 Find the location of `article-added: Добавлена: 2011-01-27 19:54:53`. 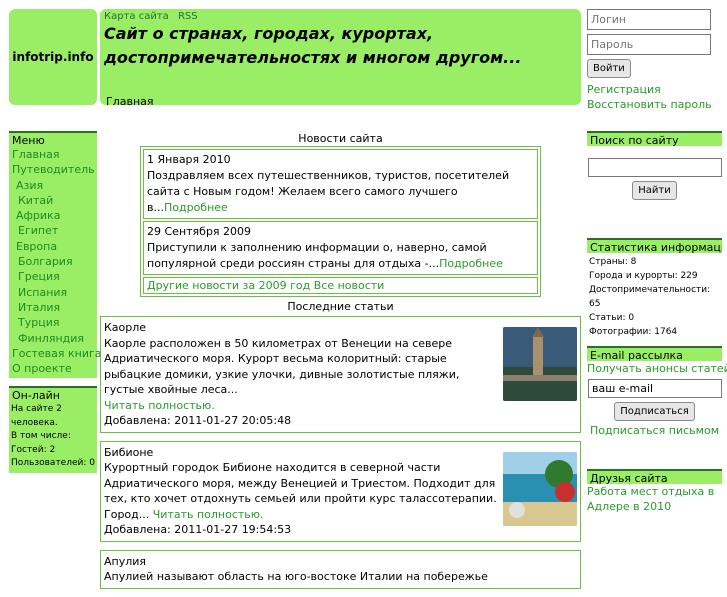

article-added: Добавлена: 2011-01-27 19:54:53 is located at coordinates (198, 529).